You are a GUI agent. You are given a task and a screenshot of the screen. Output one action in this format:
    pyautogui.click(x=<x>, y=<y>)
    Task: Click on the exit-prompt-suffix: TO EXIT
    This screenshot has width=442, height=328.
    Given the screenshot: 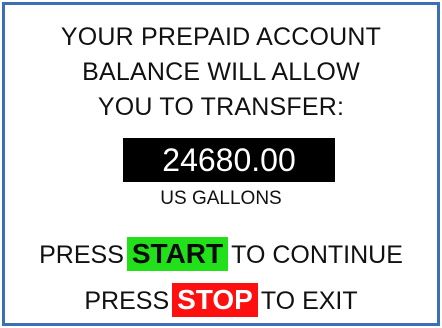 What is the action you would take?
    pyautogui.click(x=309, y=301)
    